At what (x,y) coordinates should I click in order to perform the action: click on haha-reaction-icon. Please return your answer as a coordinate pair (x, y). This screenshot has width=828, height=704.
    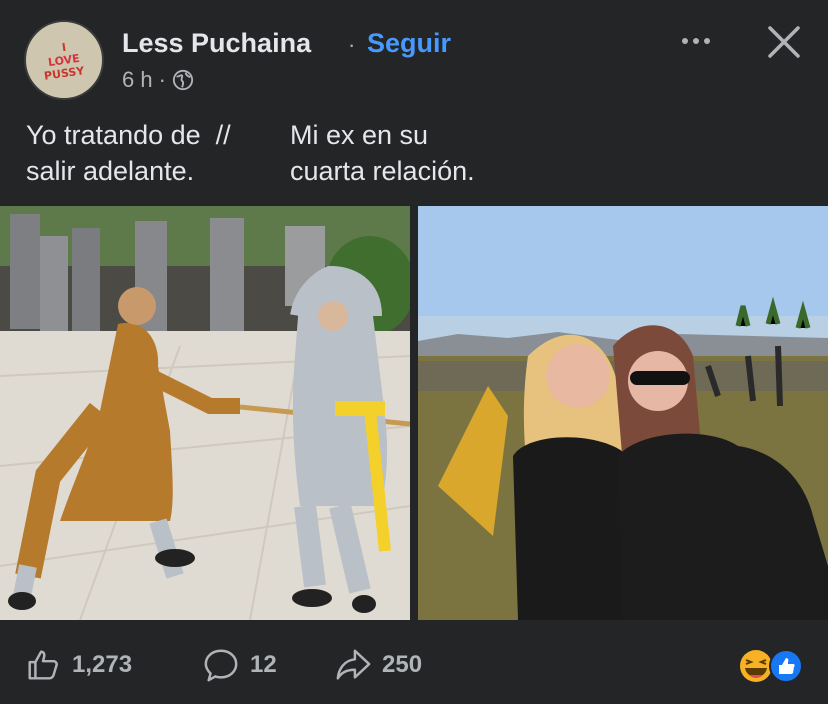
    Looking at the image, I should click on (756, 666).